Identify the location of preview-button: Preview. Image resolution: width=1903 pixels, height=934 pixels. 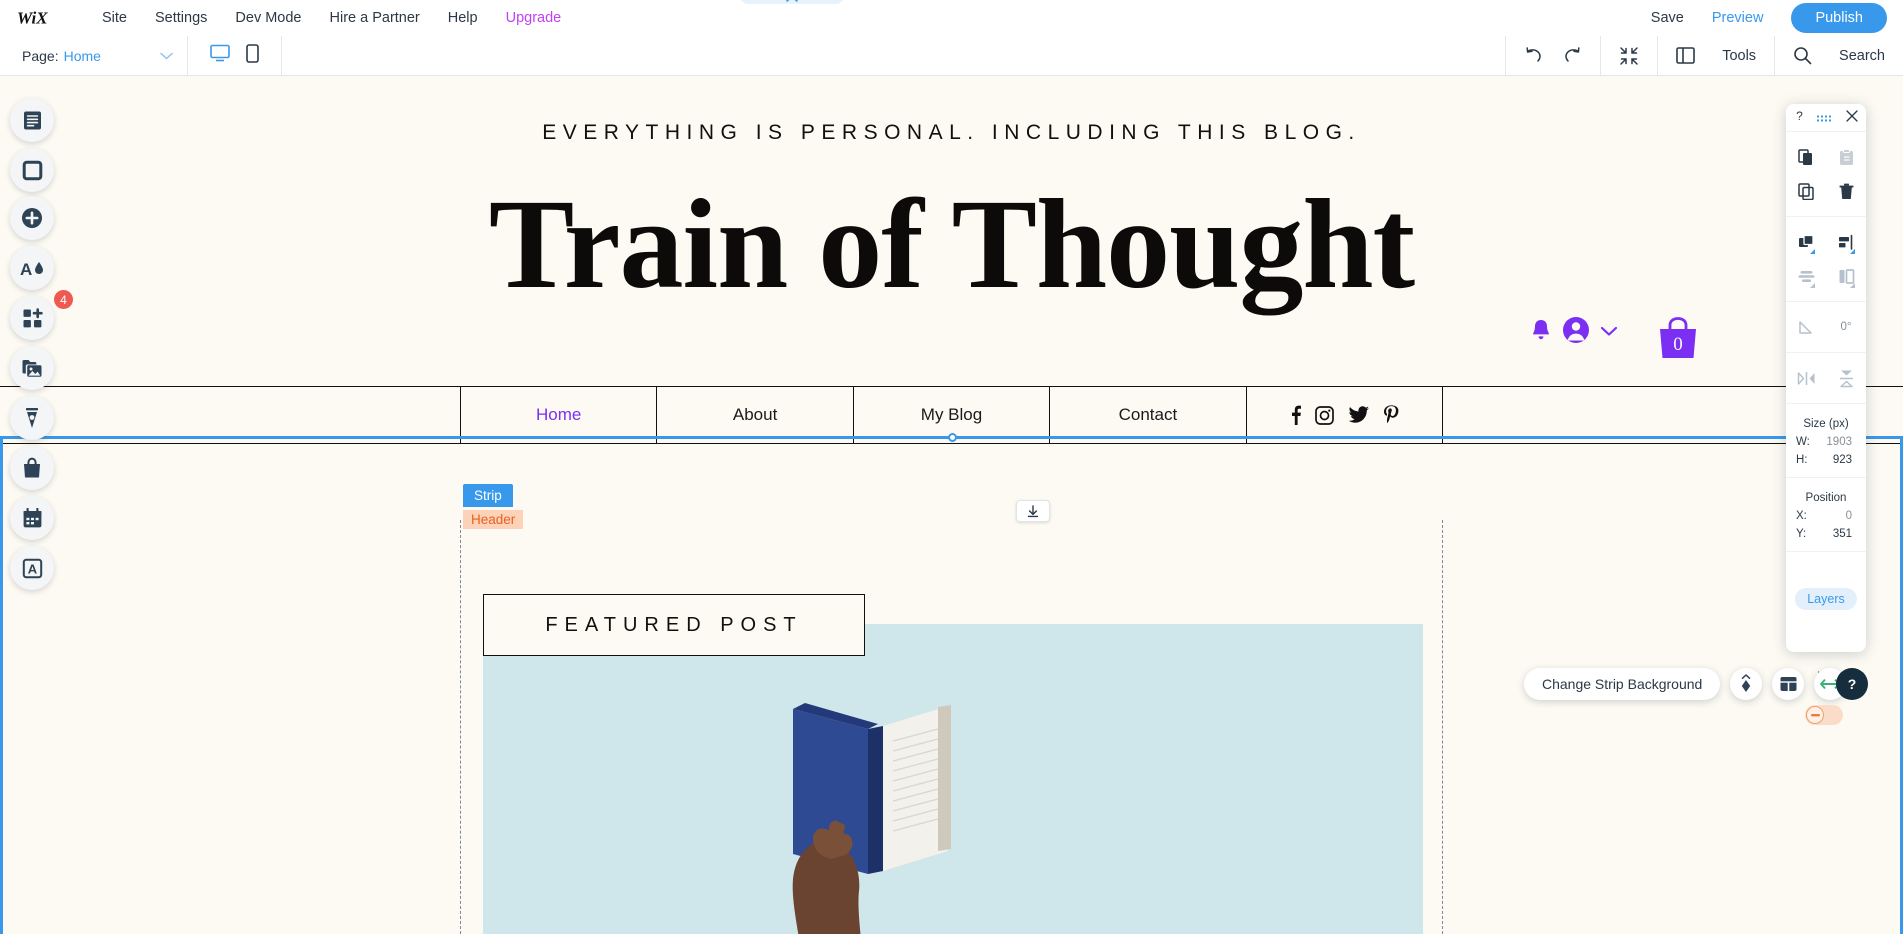
(1738, 18).